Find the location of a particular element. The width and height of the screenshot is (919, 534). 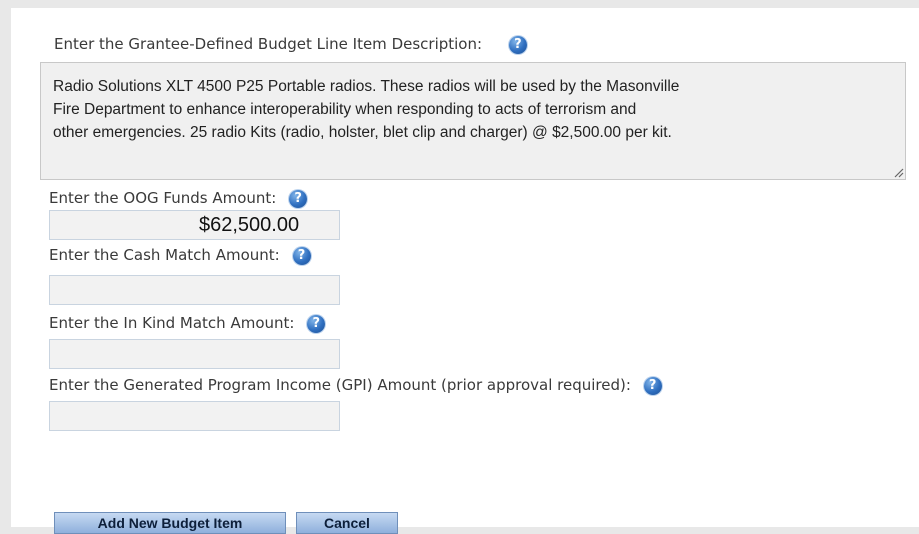

oog-funds-input: $62,500.00 is located at coordinates (194, 225).